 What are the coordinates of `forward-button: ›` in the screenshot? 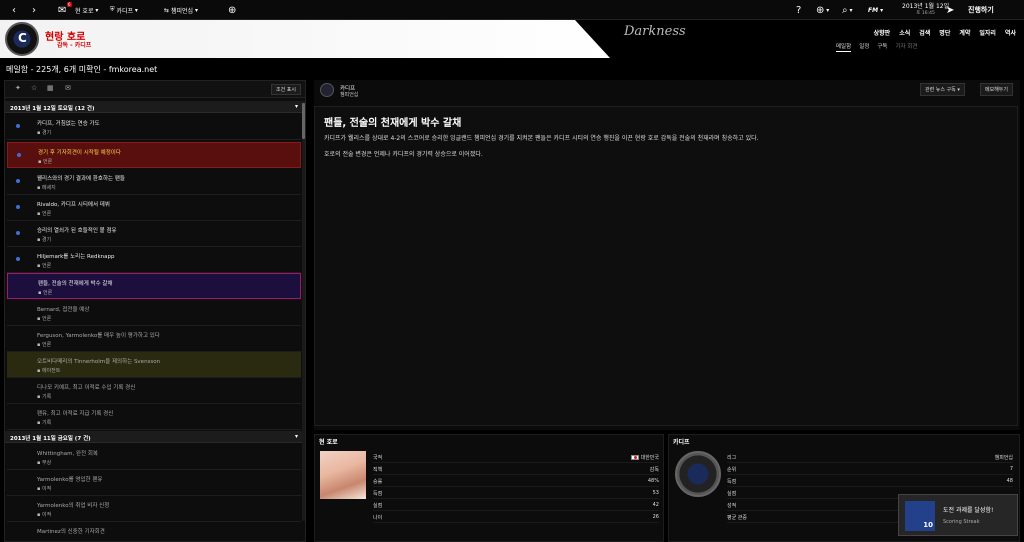 It's located at (34, 10).